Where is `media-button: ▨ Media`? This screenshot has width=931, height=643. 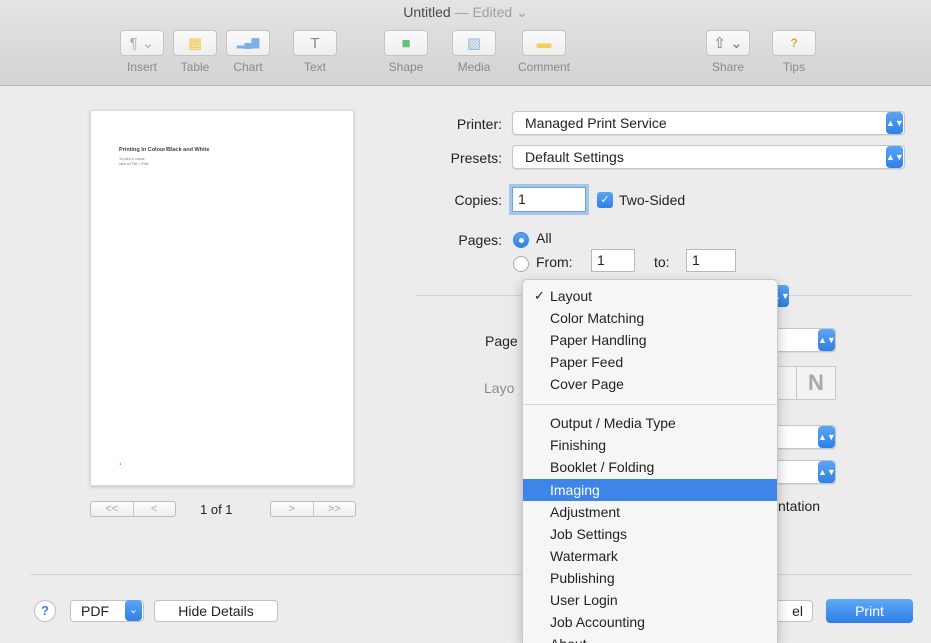 media-button: ▨ Media is located at coordinates (474, 52).